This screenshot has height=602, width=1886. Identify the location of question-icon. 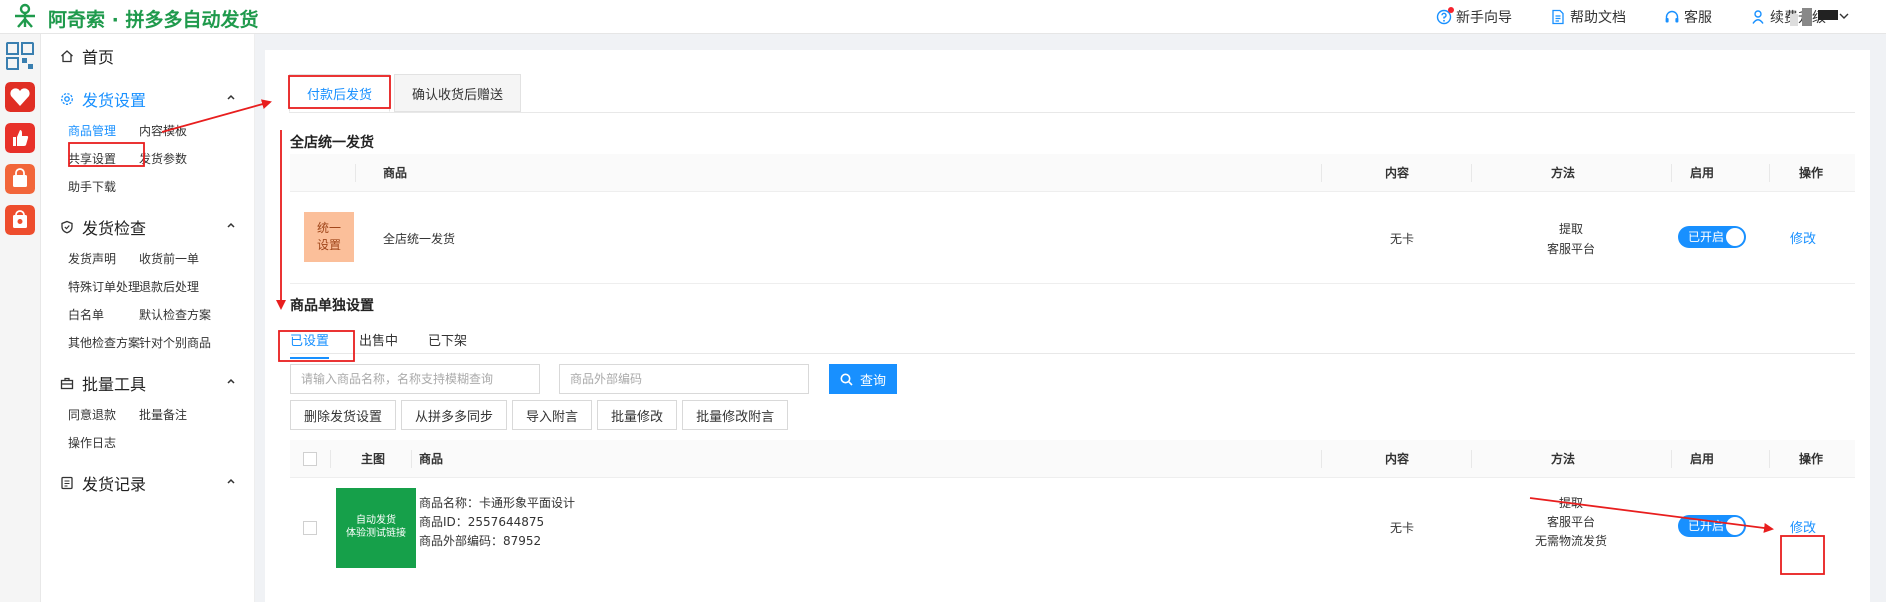
(1445, 16).